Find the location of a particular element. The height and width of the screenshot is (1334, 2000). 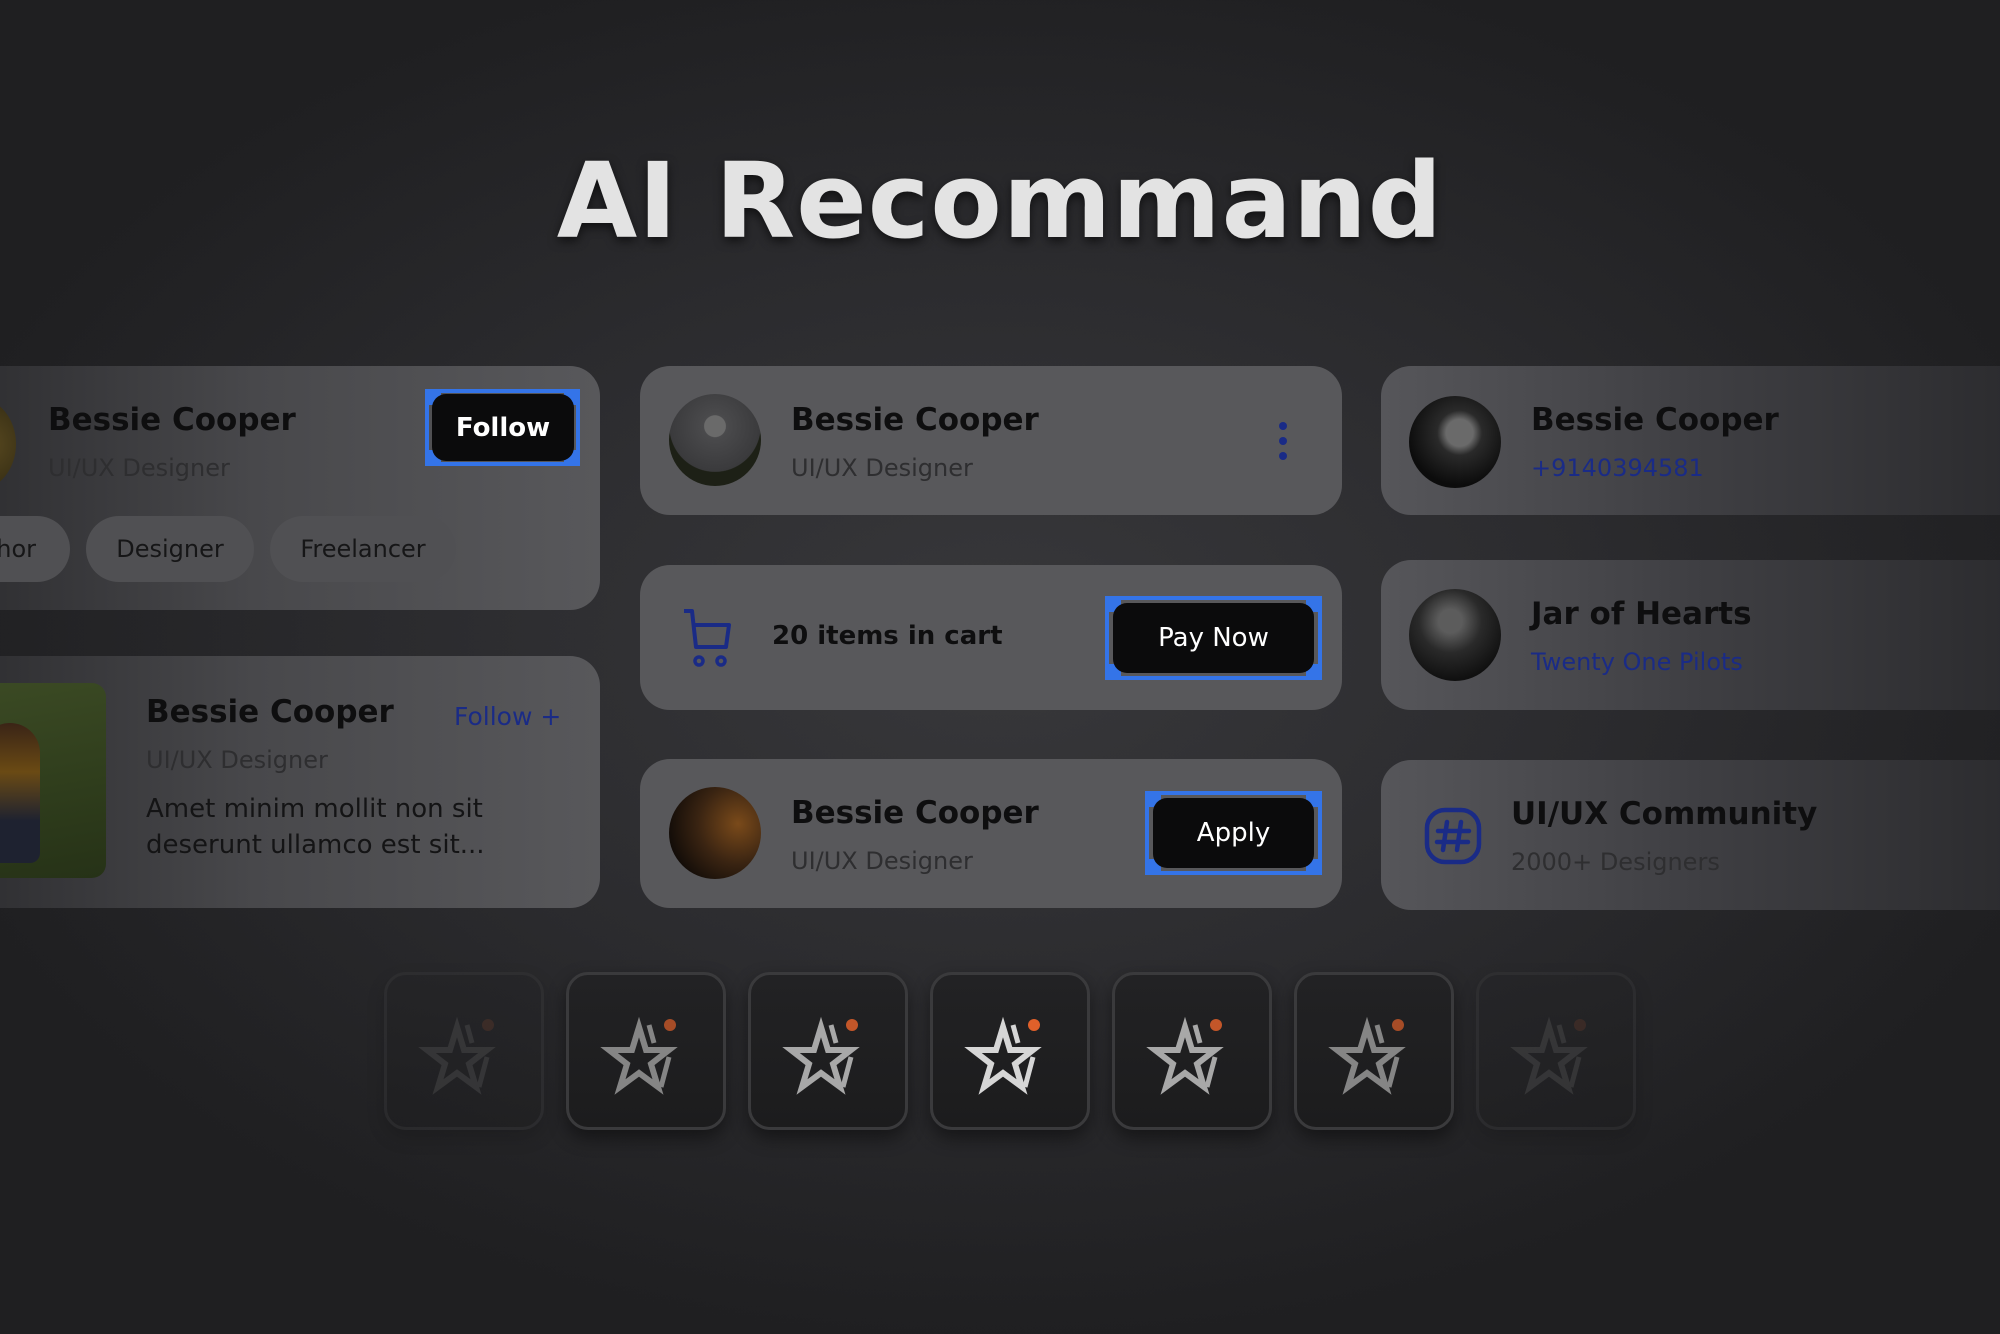

contact-phone: +9140394581 is located at coordinates (1617, 468).